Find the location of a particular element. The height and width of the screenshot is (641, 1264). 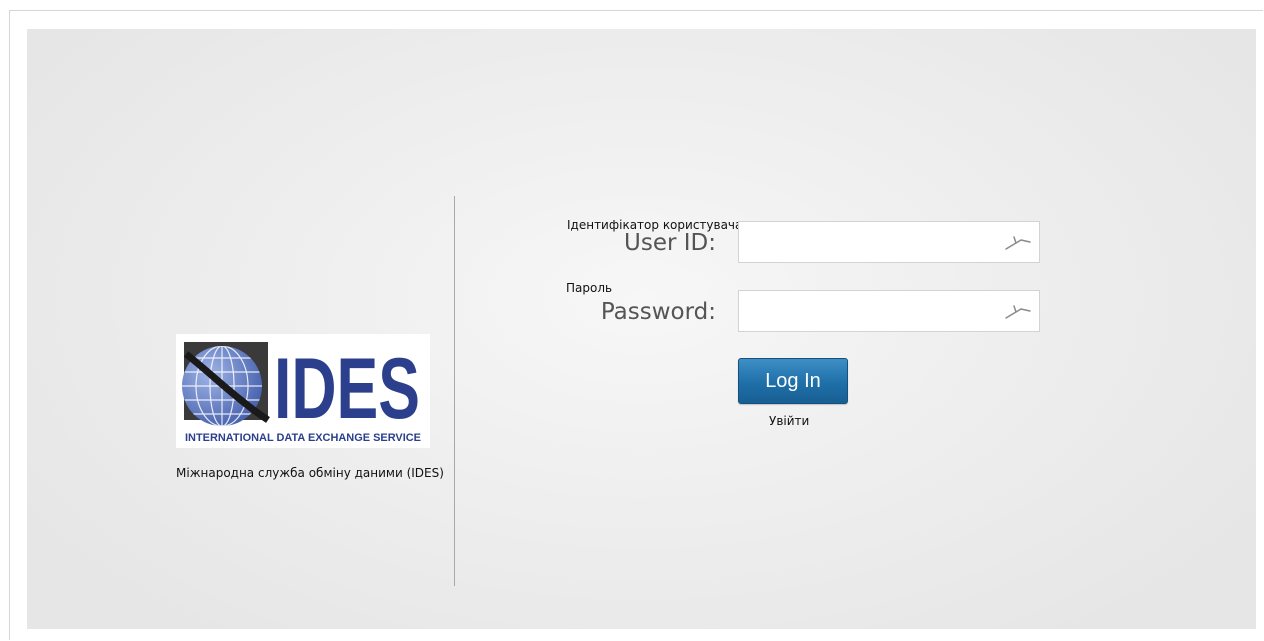

globe-icon: IDES INTERNATIONAL DATA EXCHANGE SERVICE is located at coordinates (301, 392).